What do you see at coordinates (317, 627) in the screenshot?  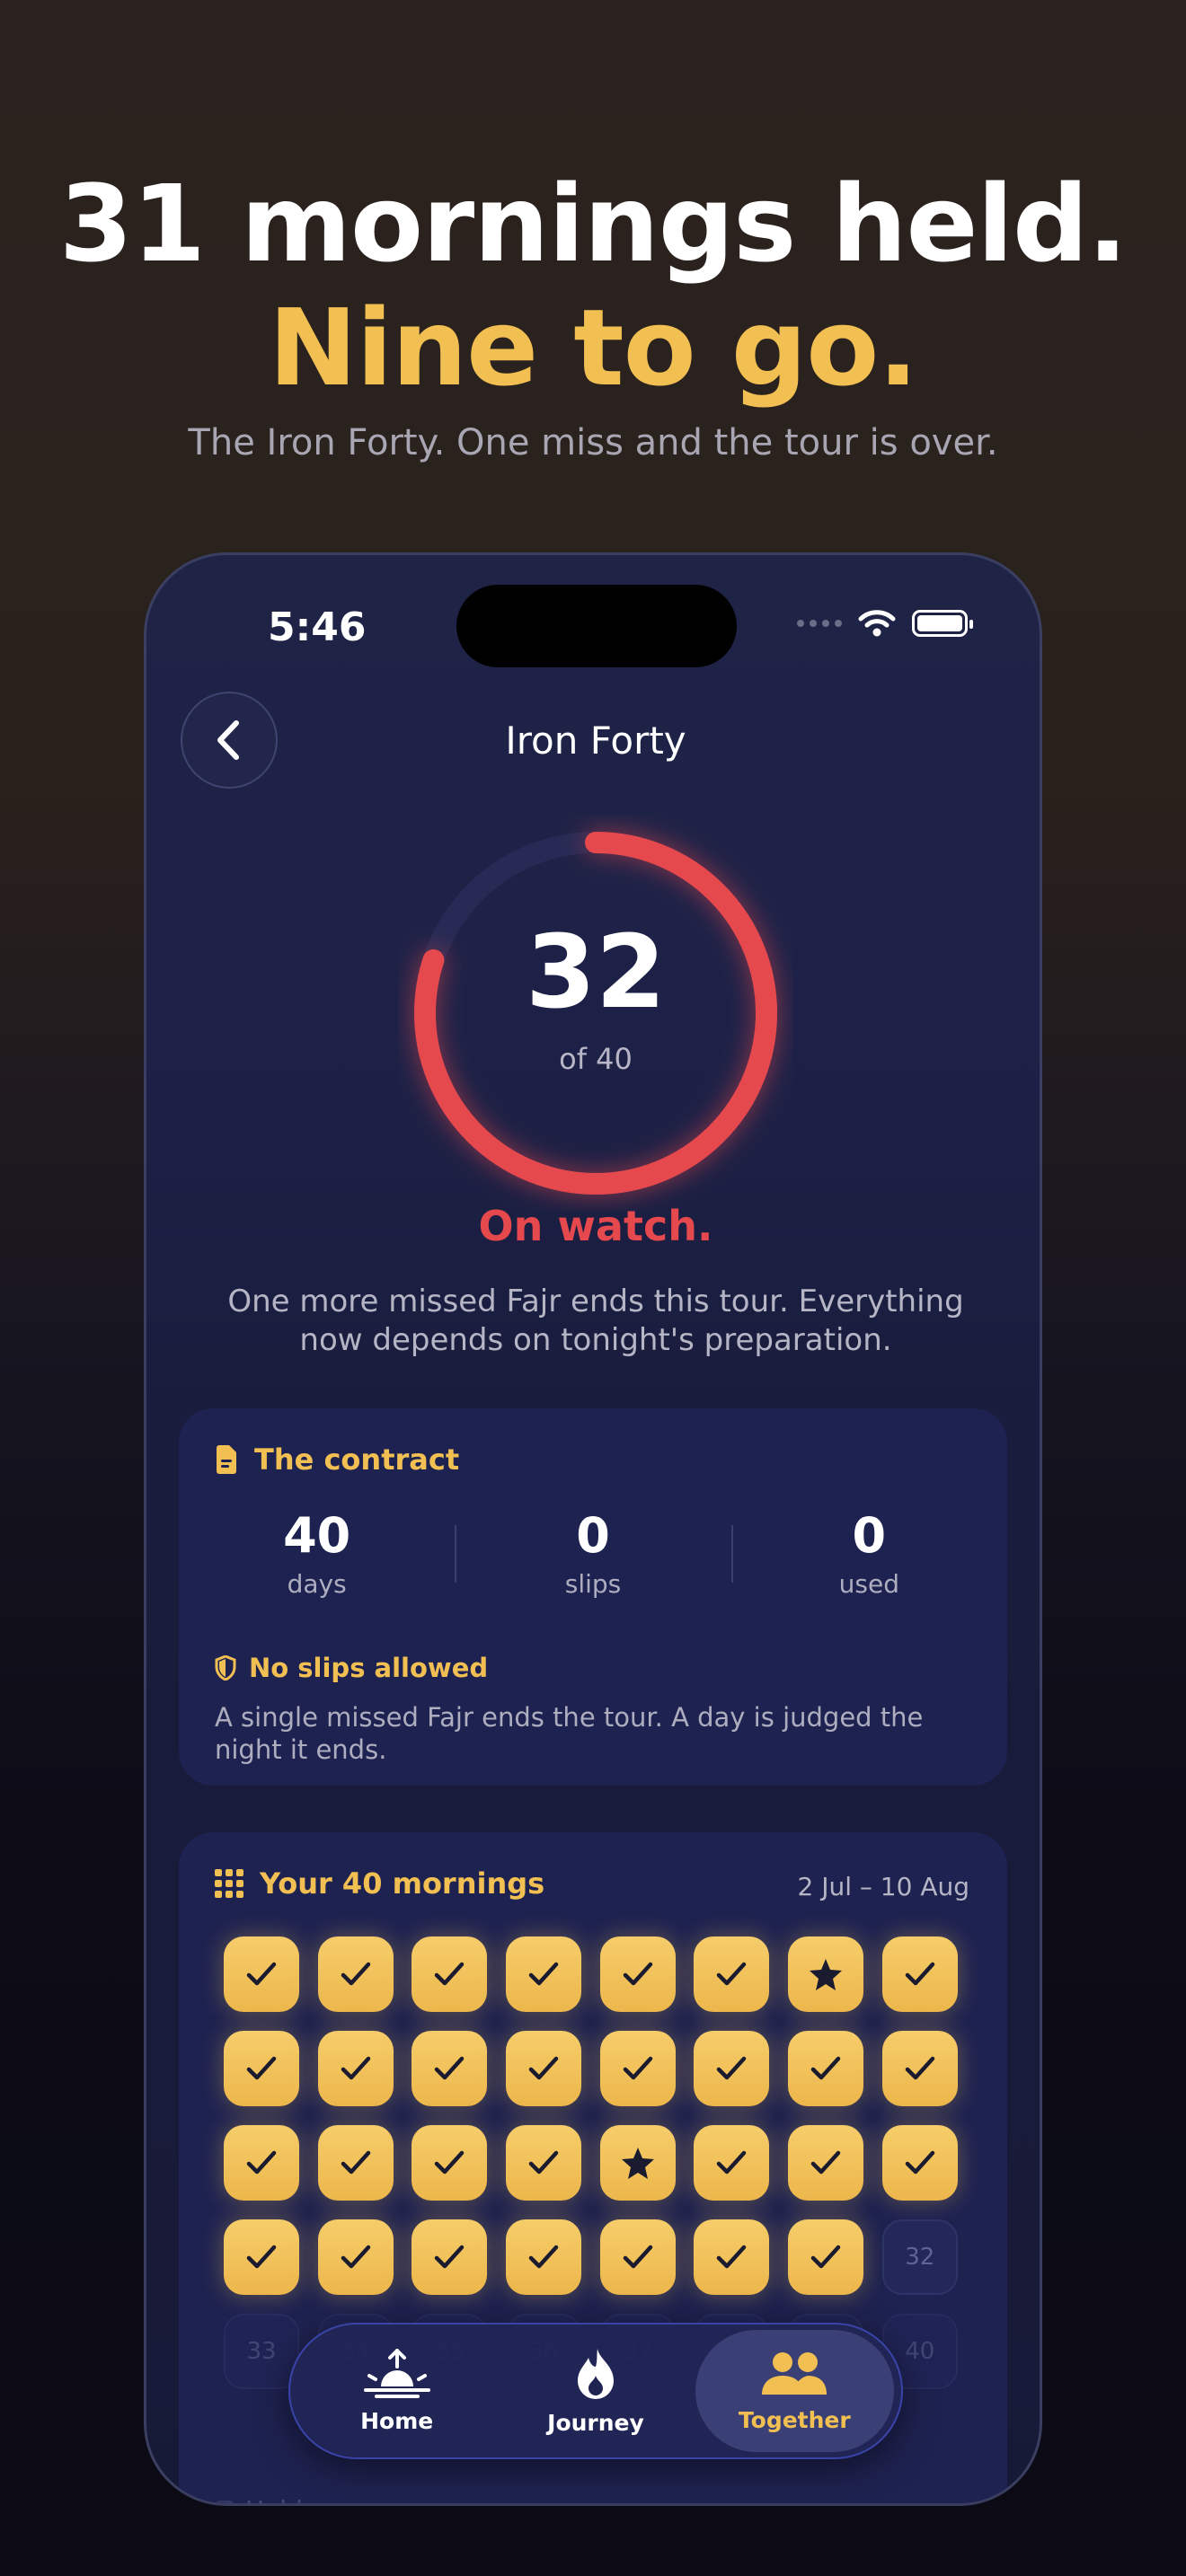 I see `status-time: 5:46` at bounding box center [317, 627].